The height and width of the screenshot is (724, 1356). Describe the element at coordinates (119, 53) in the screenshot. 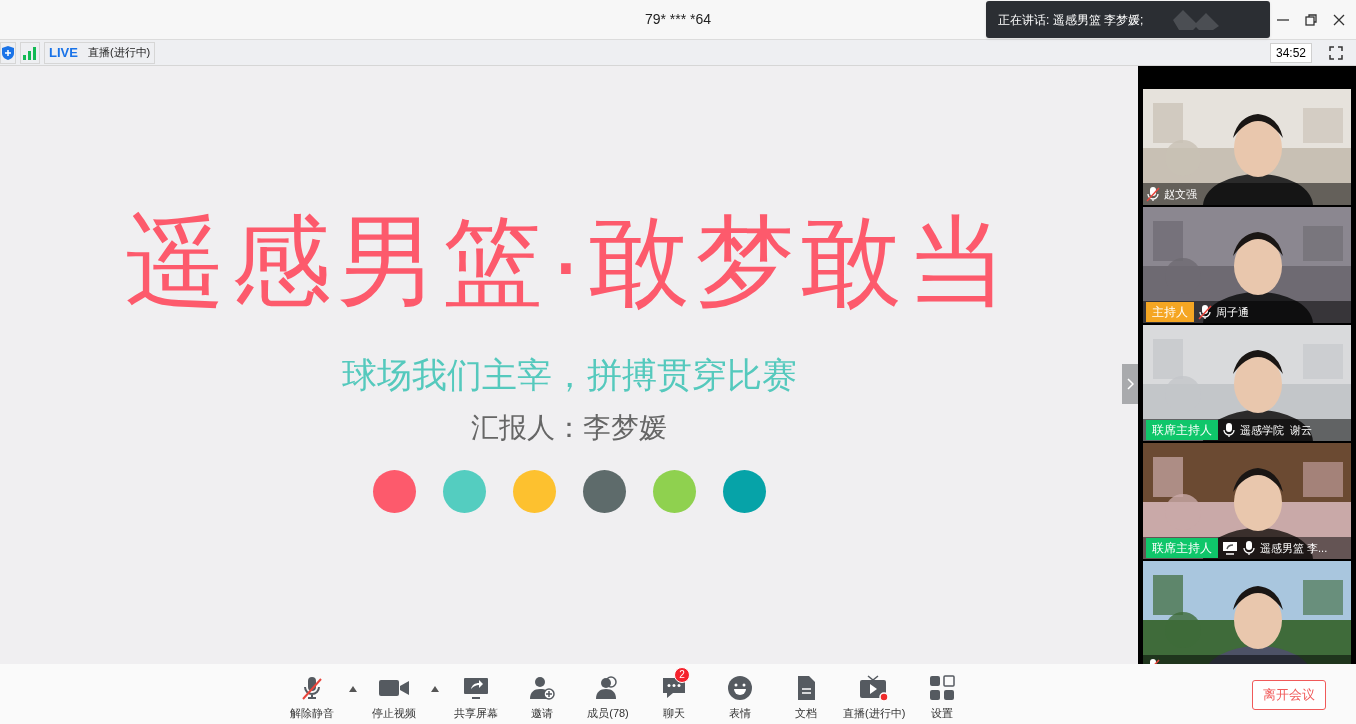

I see `live-label: 直播(进行中)` at that location.